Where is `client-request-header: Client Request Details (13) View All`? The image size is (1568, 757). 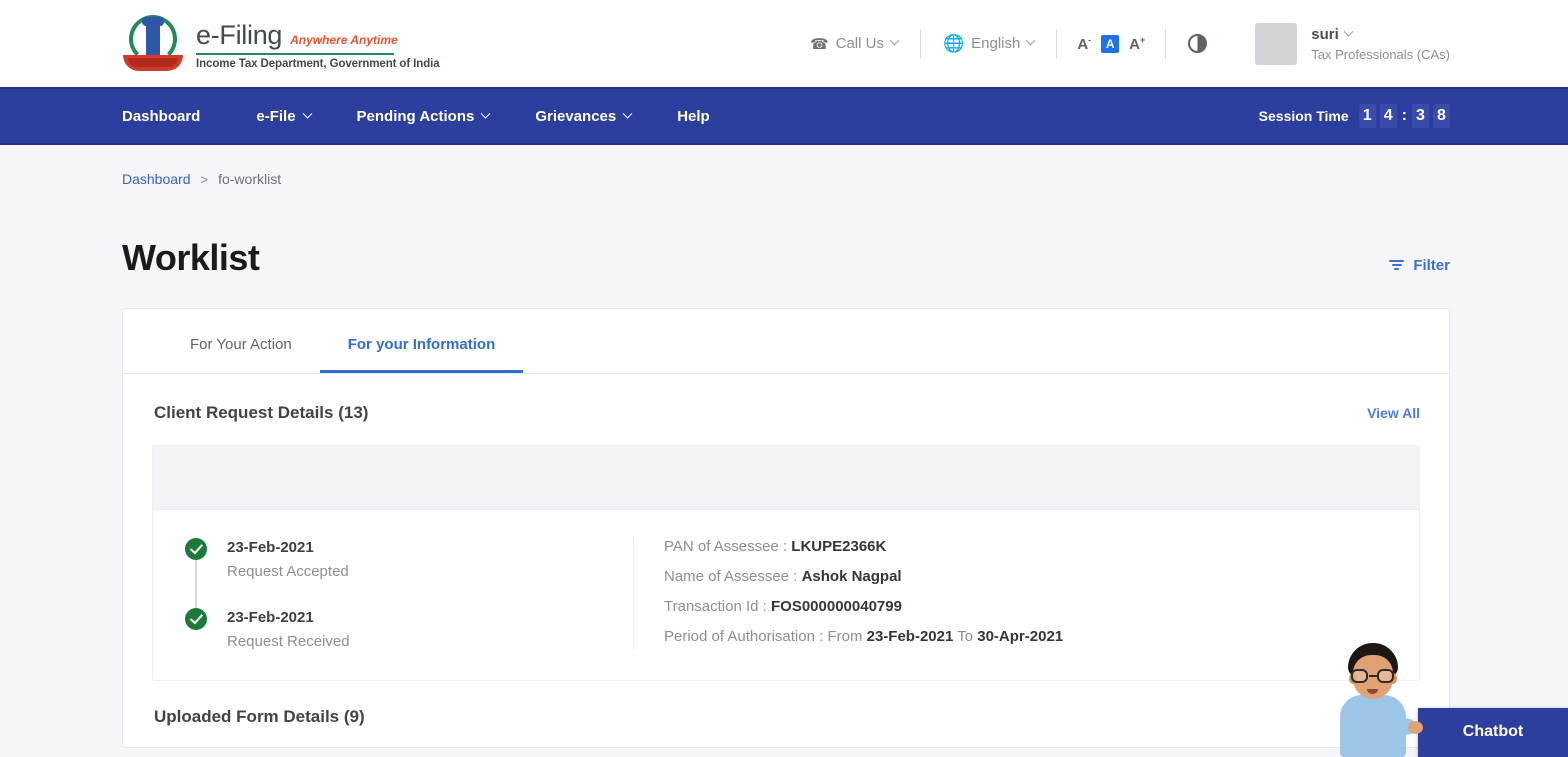
client-request-header: Client Request Details (13) View All is located at coordinates (786, 398).